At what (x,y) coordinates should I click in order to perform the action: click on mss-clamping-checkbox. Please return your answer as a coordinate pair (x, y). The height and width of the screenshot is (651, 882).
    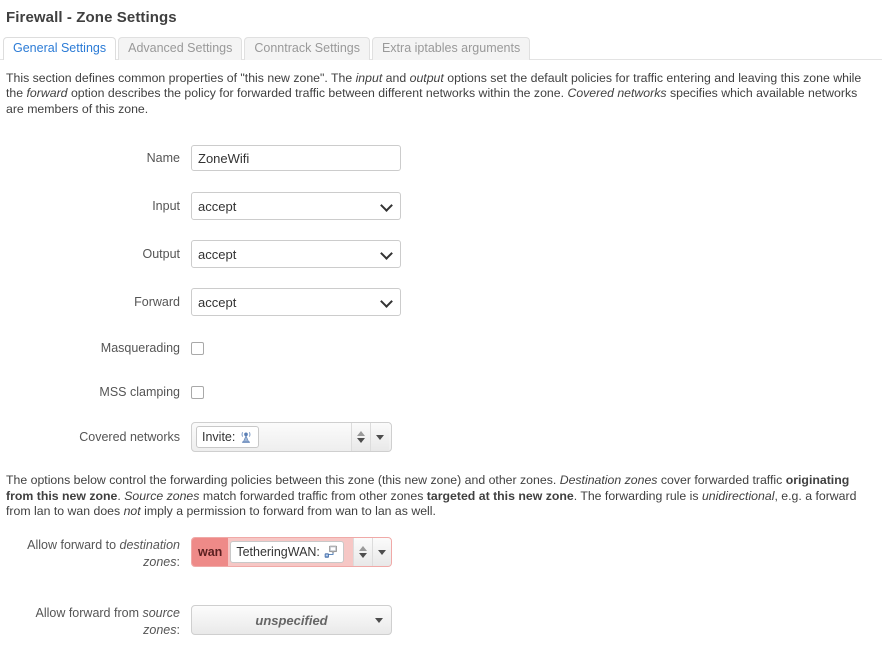
    Looking at the image, I should click on (197, 393).